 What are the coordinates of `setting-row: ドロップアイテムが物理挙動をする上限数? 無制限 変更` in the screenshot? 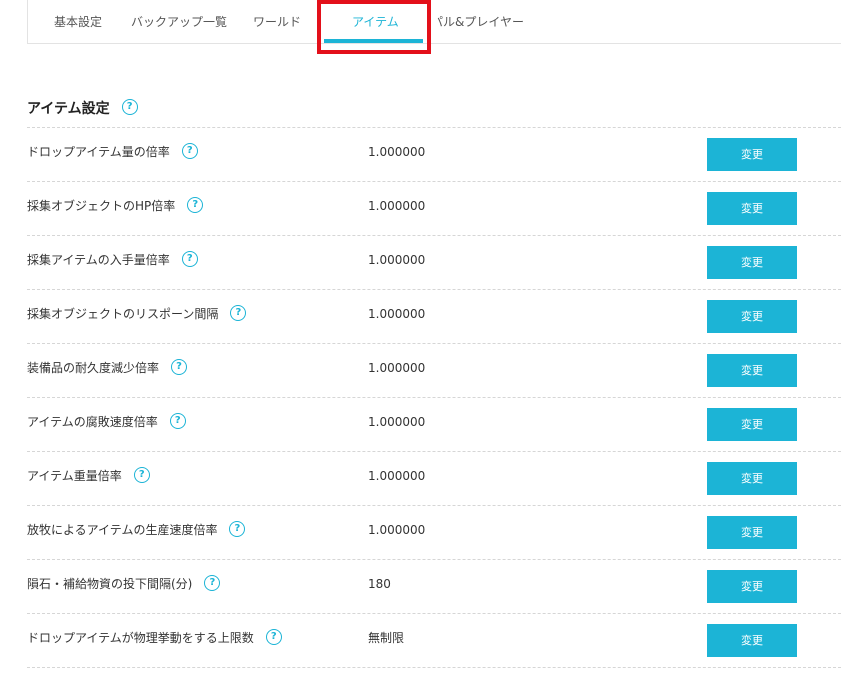 It's located at (434, 641).